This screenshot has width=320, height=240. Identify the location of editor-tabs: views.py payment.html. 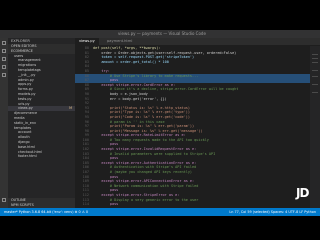
(197, 41).